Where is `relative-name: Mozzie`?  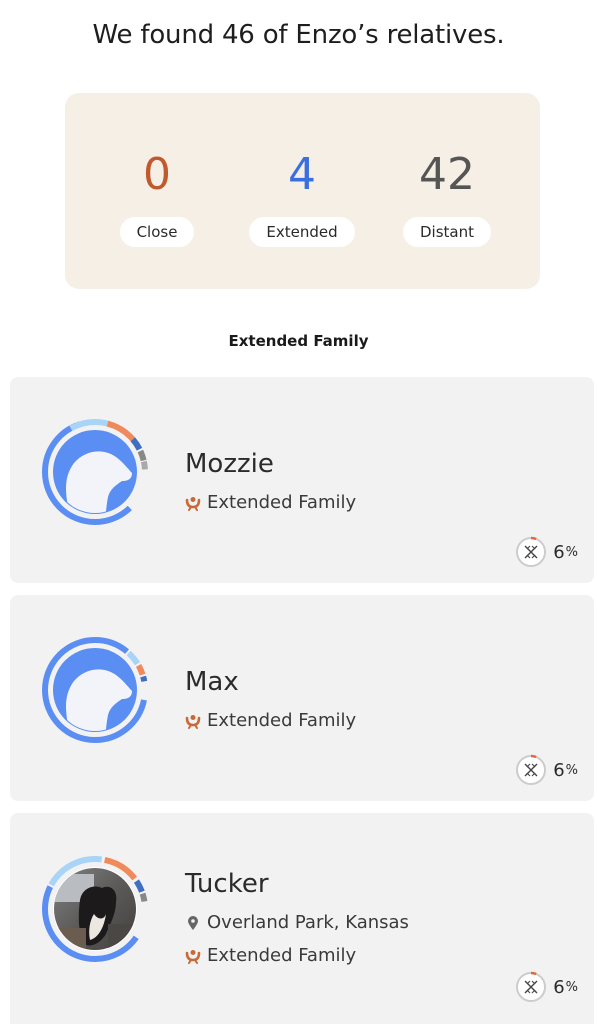 relative-name: Mozzie is located at coordinates (229, 464).